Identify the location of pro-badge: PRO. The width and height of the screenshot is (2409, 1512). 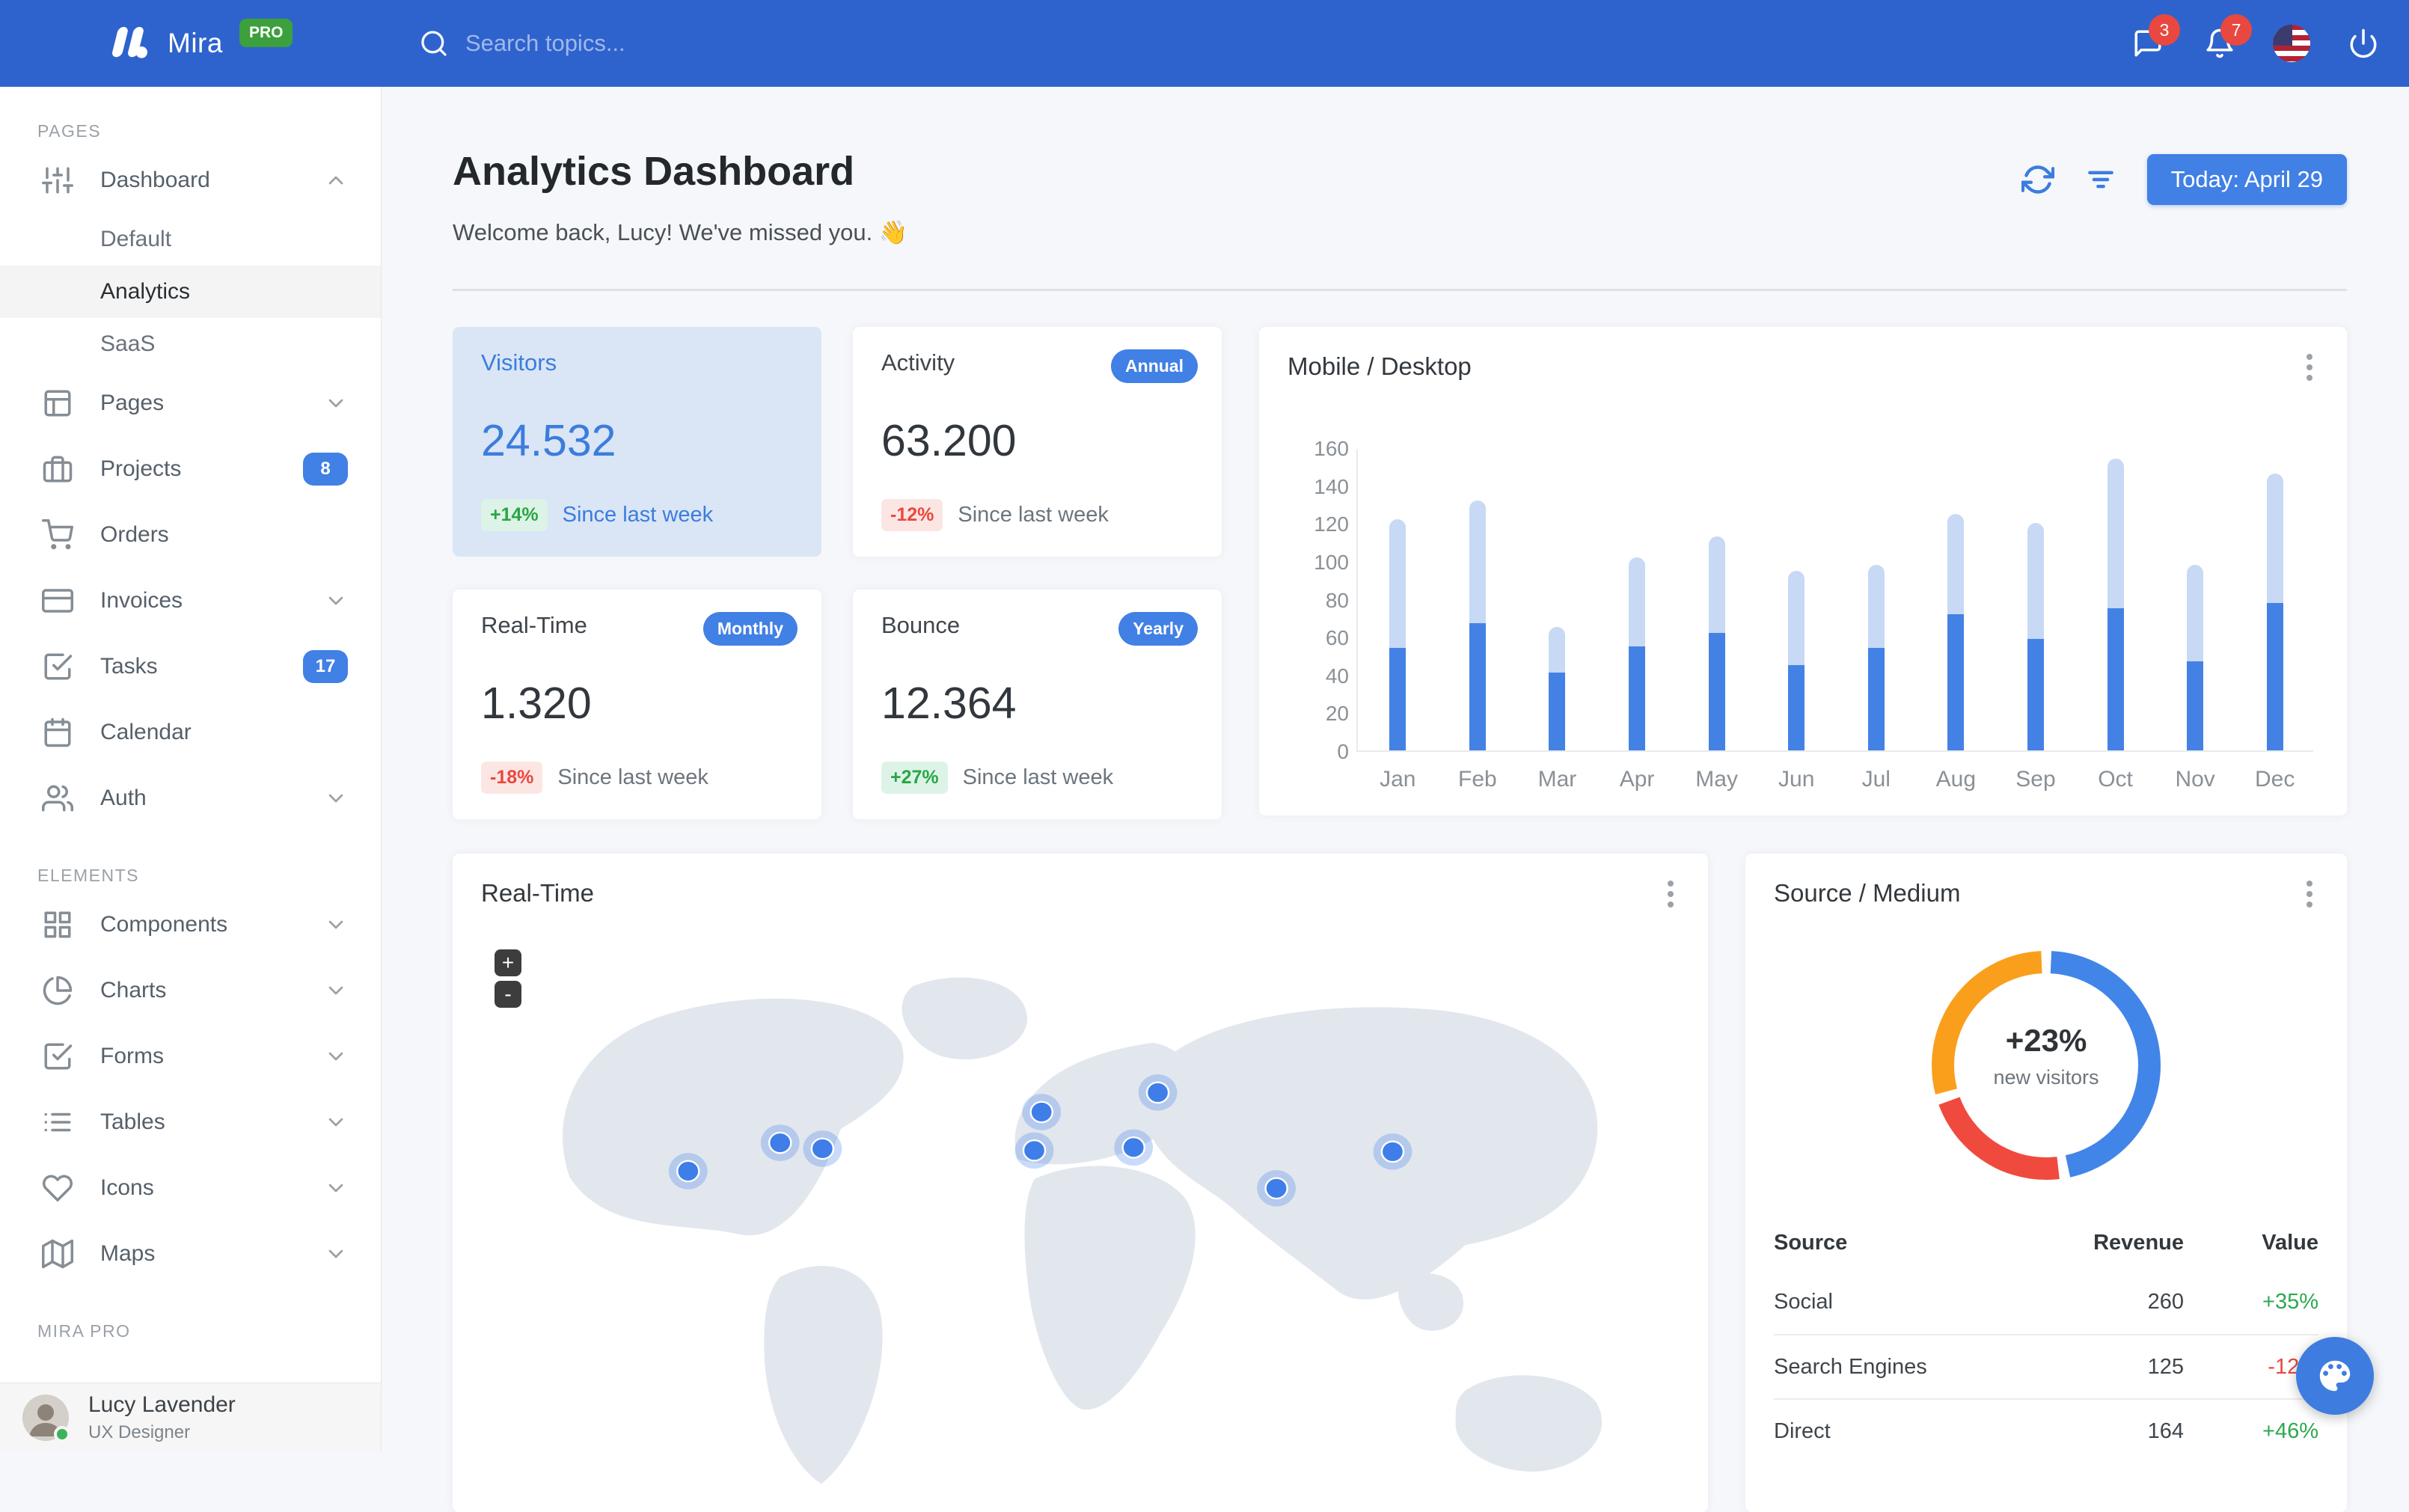
(266, 33).